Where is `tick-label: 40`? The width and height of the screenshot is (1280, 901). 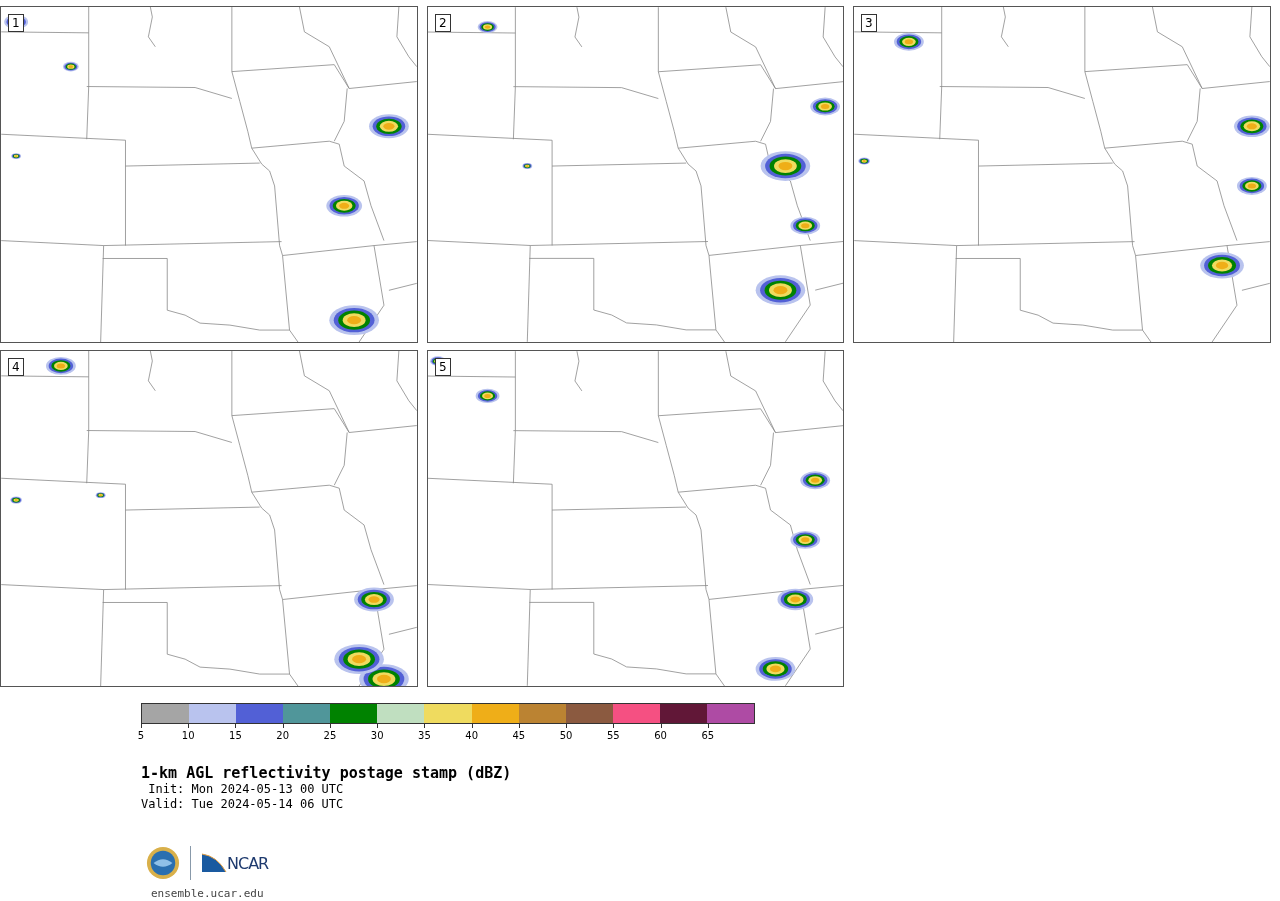 tick-label: 40 is located at coordinates (471, 735).